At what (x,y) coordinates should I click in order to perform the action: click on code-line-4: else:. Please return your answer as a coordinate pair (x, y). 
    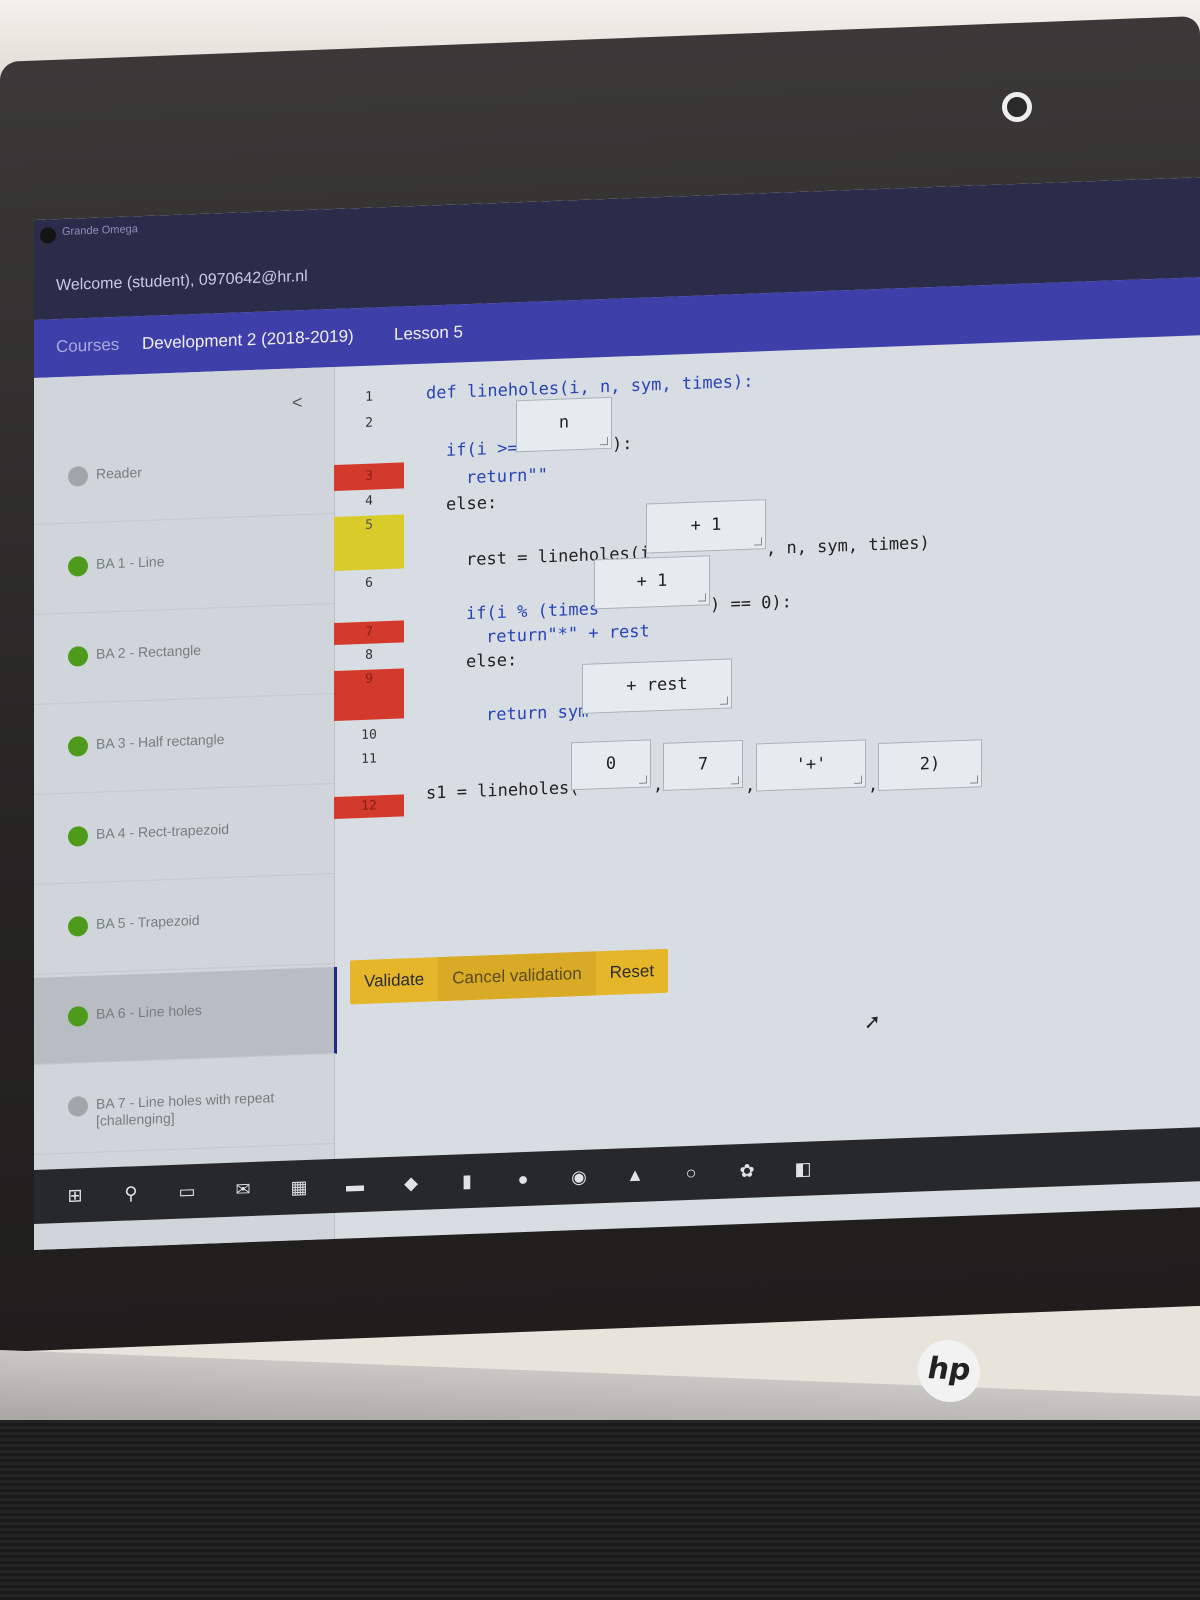
    Looking at the image, I should click on (472, 504).